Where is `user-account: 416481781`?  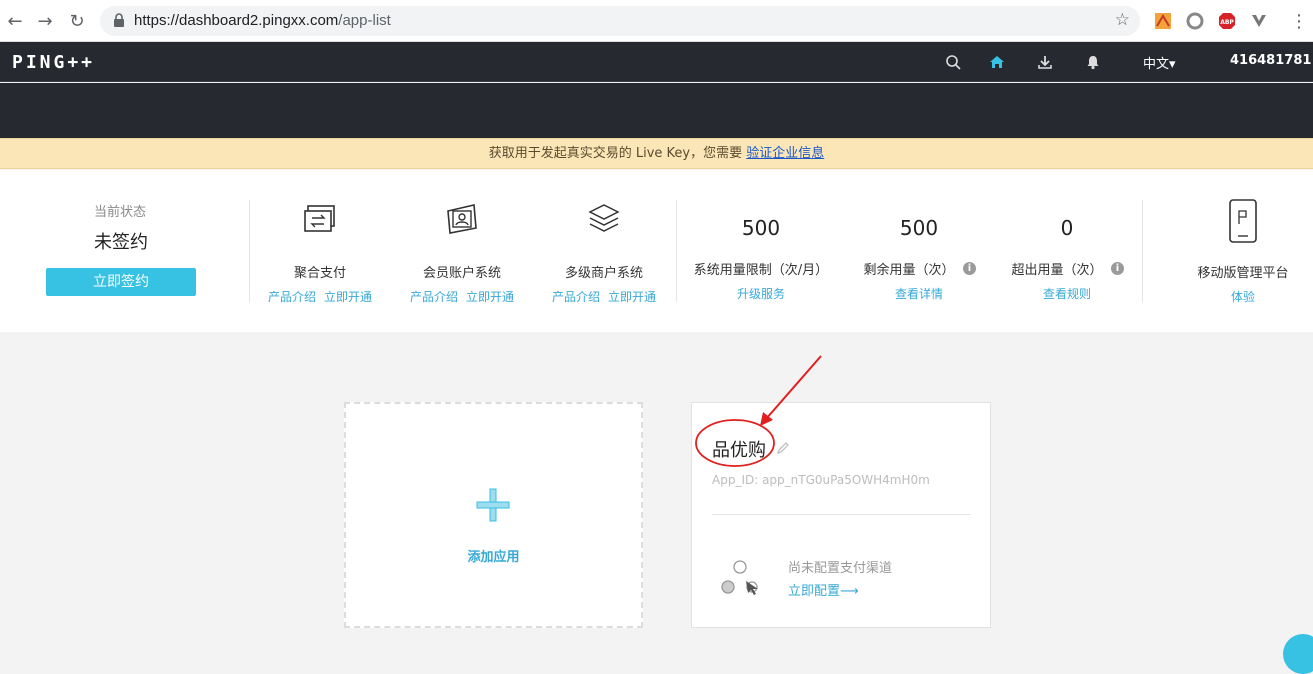 user-account: 416481781 is located at coordinates (1270, 60).